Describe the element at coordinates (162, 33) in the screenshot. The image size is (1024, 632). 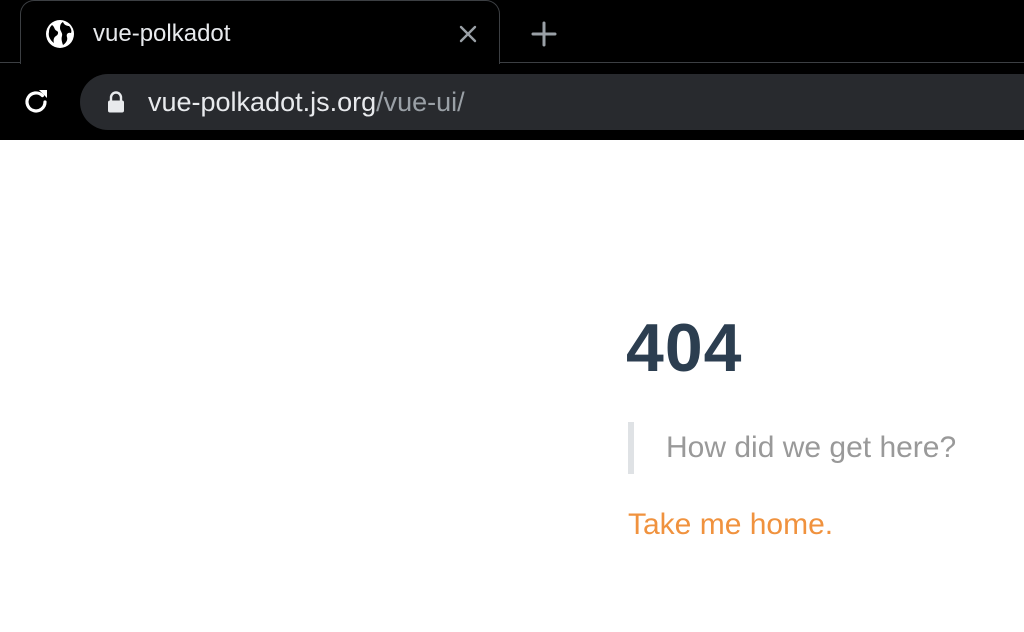
I see `tab-title: vue-polkadot` at that location.